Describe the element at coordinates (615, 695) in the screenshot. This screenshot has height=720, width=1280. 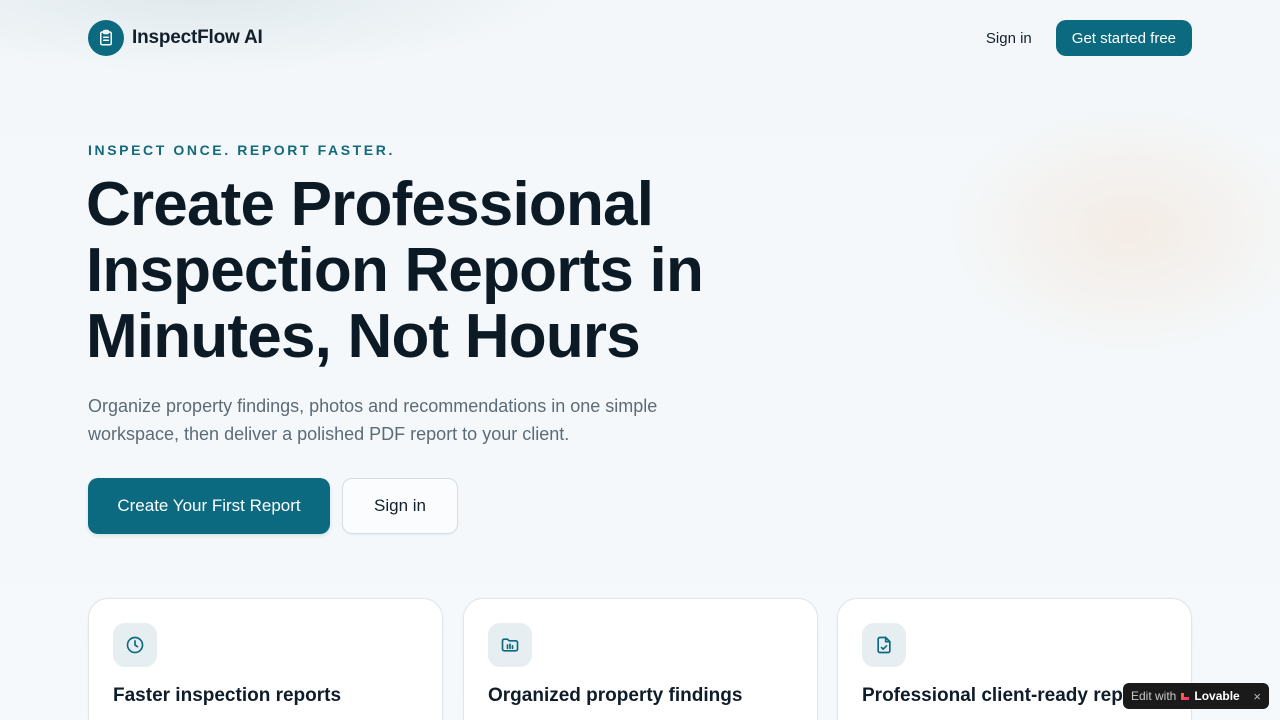
I see `feature-title: Organized property findings` at that location.